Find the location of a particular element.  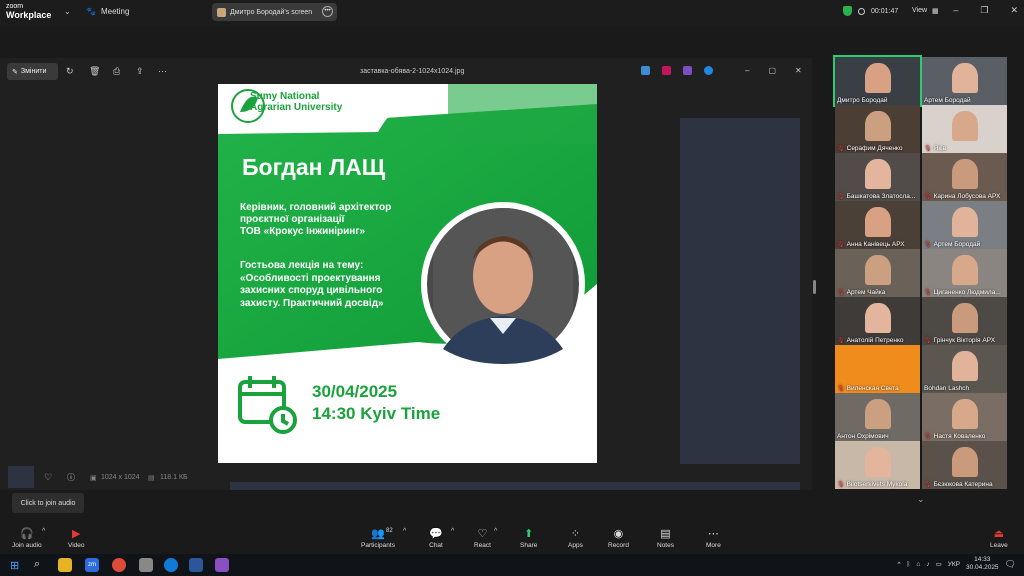

zoom-app-icon: zm is located at coordinates (92, 565).